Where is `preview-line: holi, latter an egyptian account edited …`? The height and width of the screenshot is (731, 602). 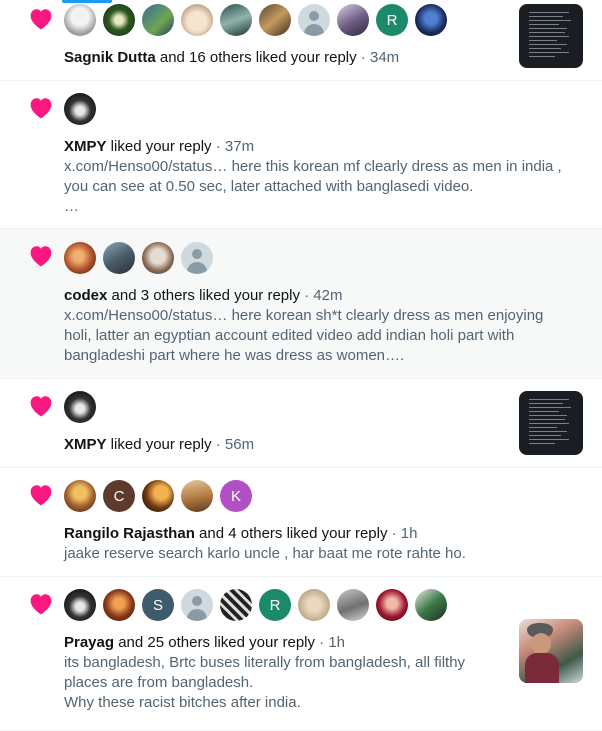
preview-line: holi, latter an egyptian account edited … is located at coordinates (289, 335).